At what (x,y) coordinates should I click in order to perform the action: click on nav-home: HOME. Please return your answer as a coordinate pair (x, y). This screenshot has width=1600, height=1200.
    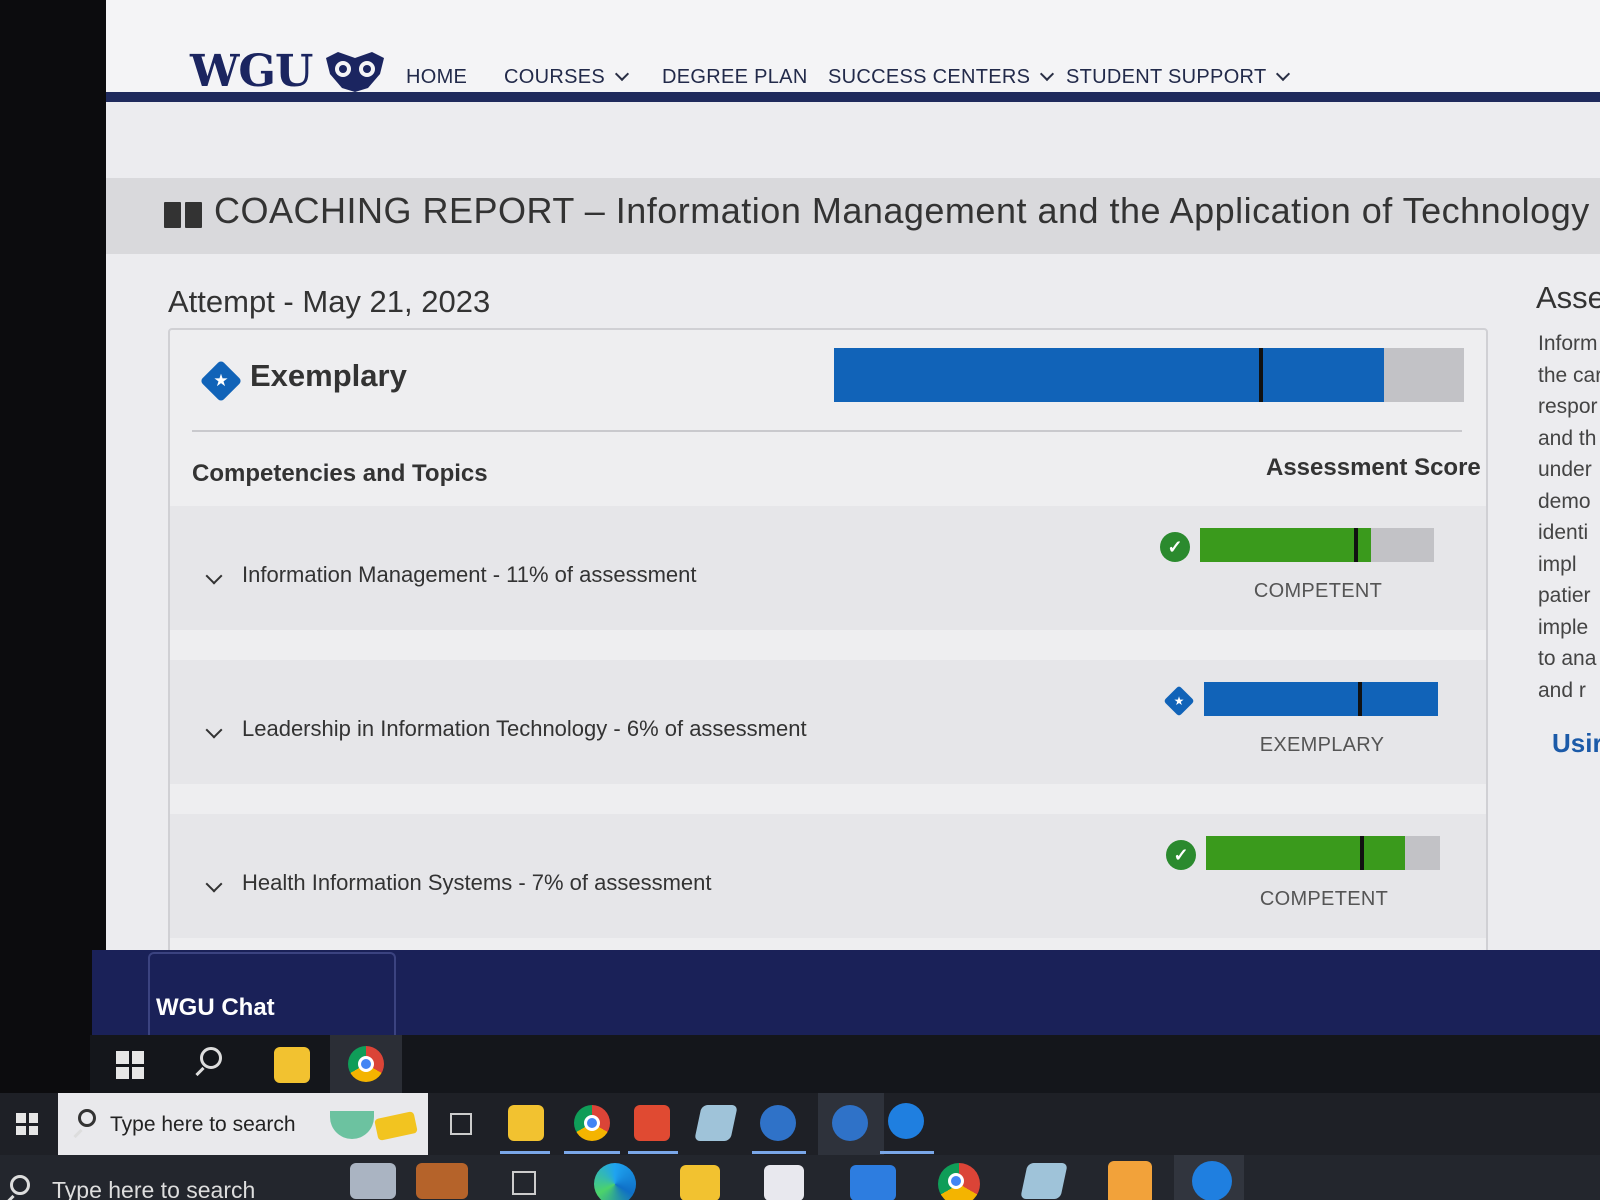
    Looking at the image, I should click on (436, 77).